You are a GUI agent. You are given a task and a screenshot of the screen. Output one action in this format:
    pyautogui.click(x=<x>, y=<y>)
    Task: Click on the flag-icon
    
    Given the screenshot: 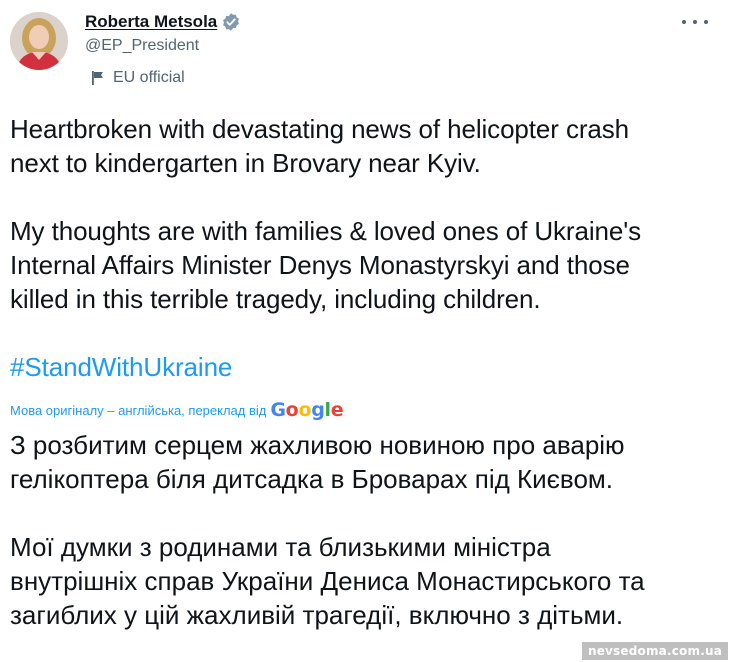 What is the action you would take?
    pyautogui.click(x=98, y=78)
    